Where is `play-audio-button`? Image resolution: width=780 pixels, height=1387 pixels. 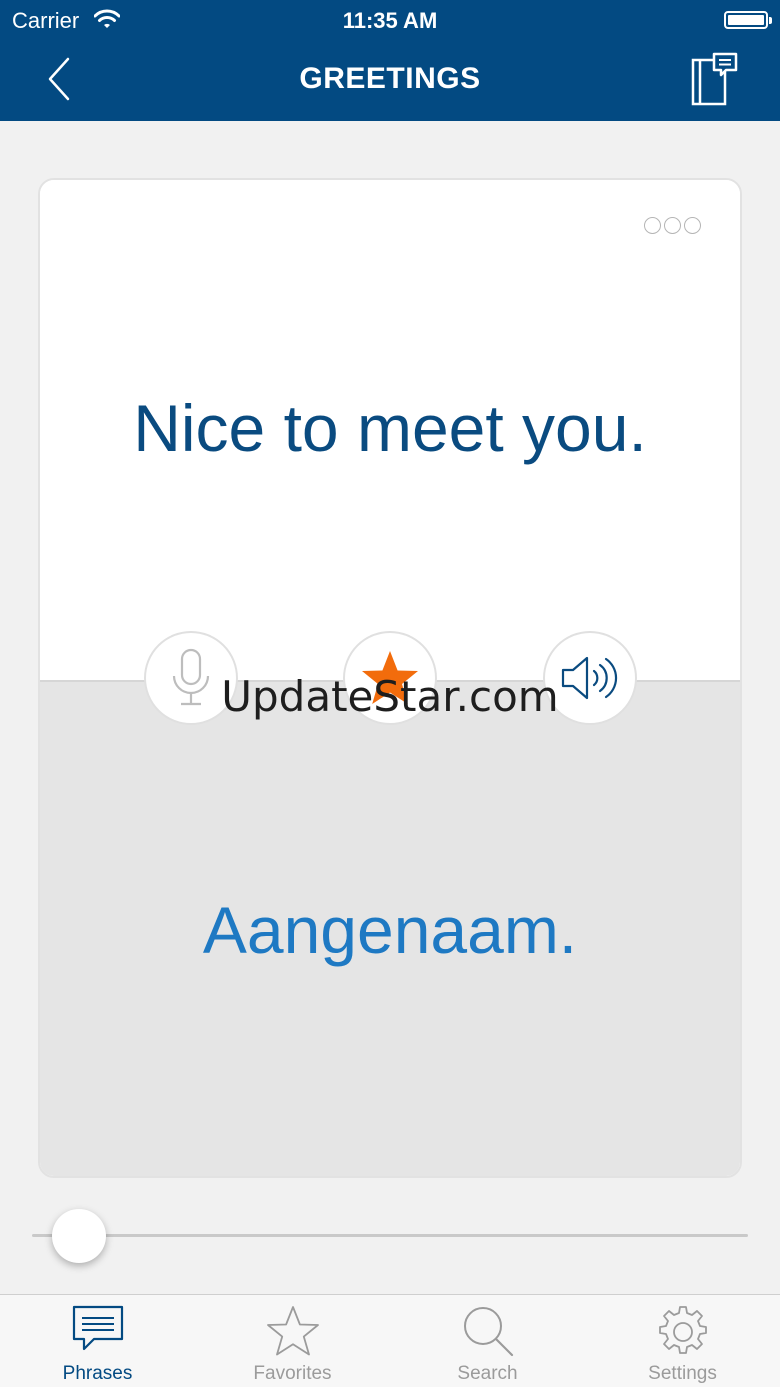 play-audio-button is located at coordinates (590, 678).